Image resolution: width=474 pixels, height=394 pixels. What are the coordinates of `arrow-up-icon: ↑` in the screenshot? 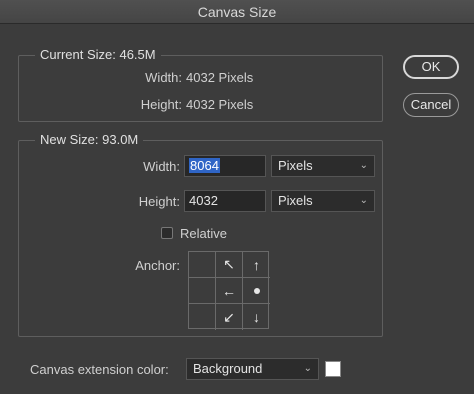 It's located at (256, 264).